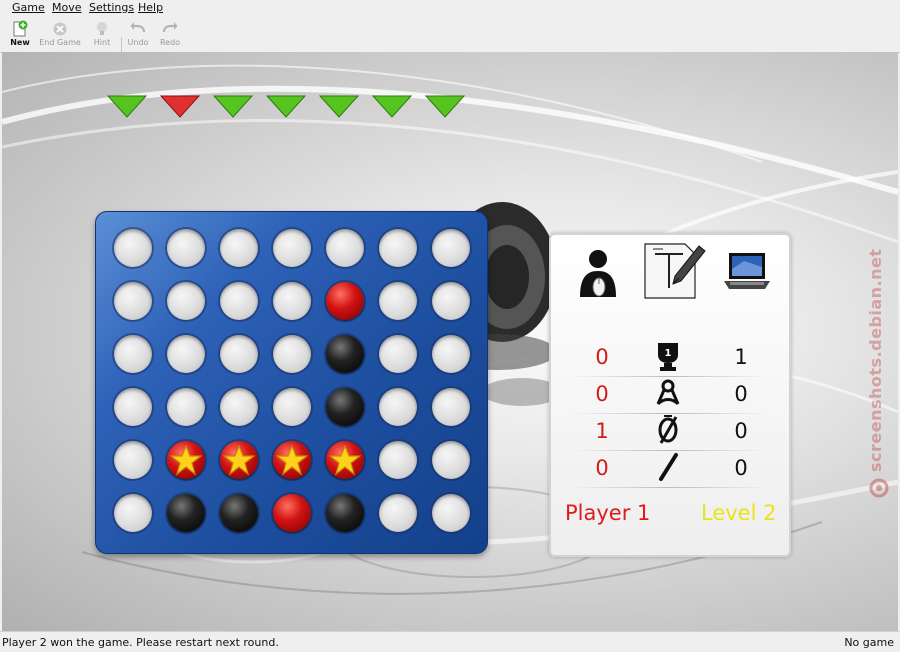 The width and height of the screenshot is (900, 652). Describe the element at coordinates (741, 394) in the screenshot. I see `score-player2-2: 0` at that location.